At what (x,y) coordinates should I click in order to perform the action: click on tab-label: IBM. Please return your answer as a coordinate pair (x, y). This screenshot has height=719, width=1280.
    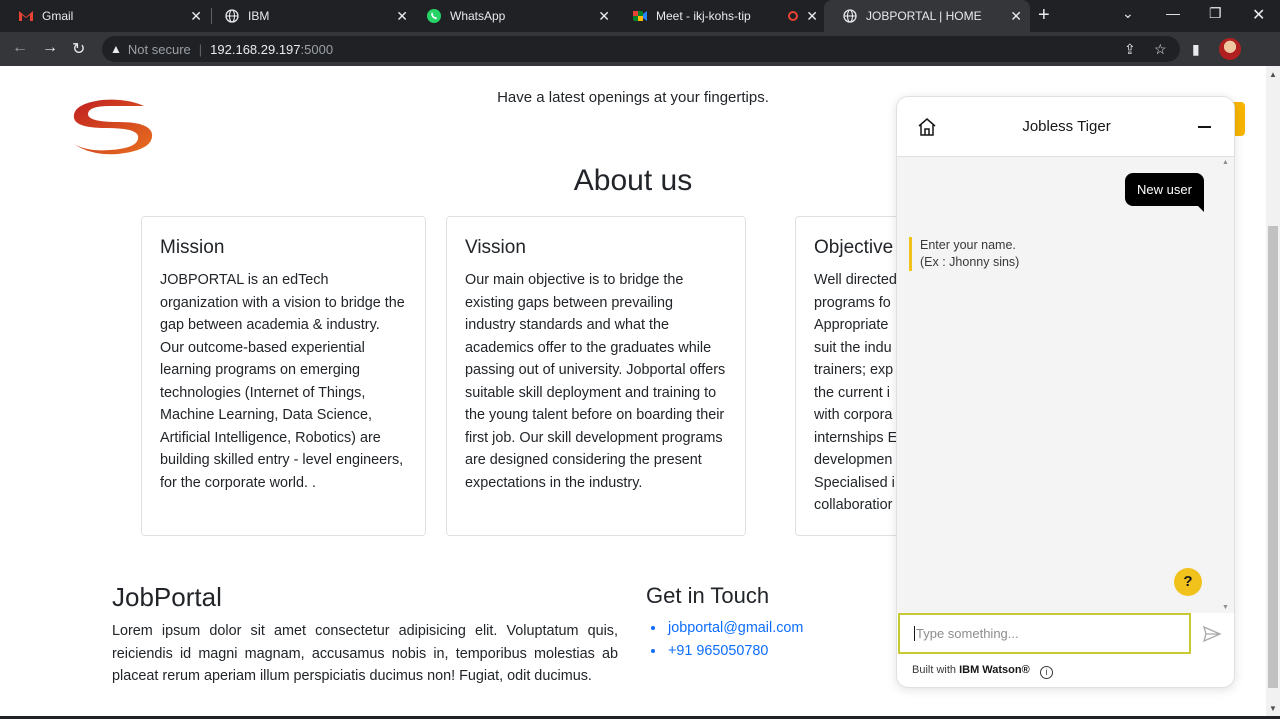
    Looking at the image, I should click on (259, 16).